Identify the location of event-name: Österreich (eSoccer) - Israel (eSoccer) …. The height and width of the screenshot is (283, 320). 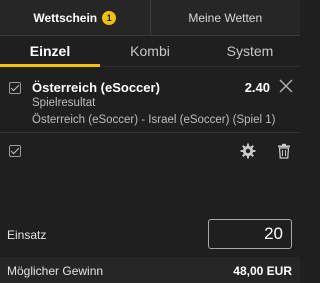
(154, 120).